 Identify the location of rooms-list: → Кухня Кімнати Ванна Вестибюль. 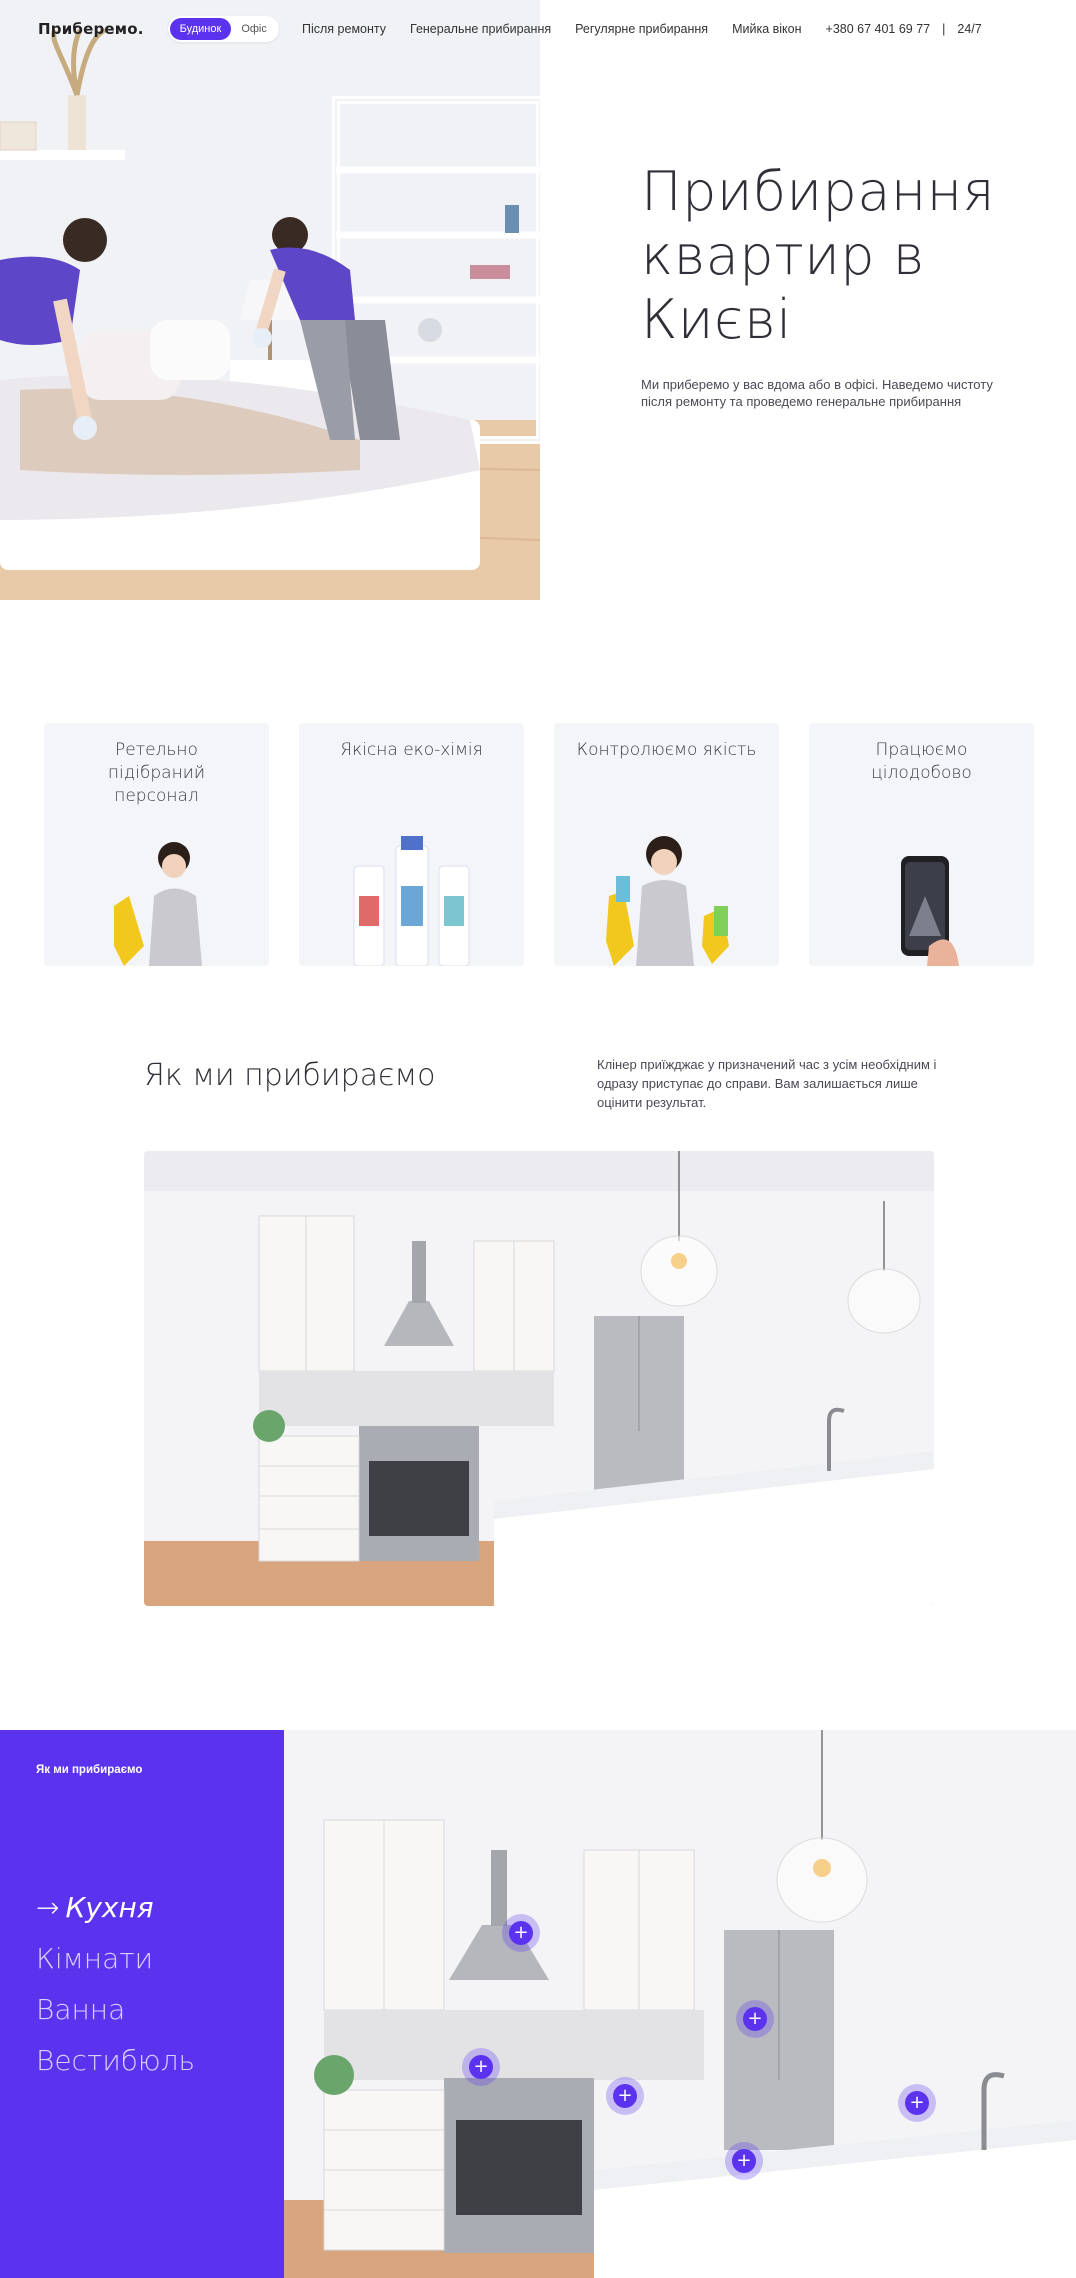
(115, 1984).